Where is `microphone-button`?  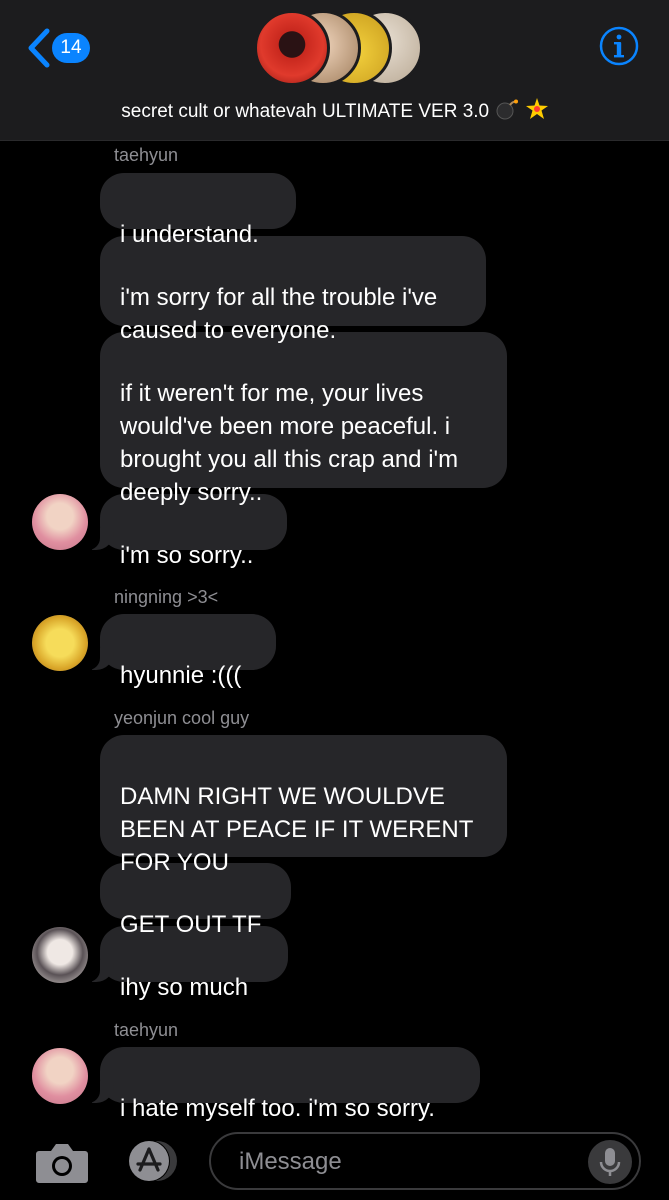 microphone-button is located at coordinates (610, 1162).